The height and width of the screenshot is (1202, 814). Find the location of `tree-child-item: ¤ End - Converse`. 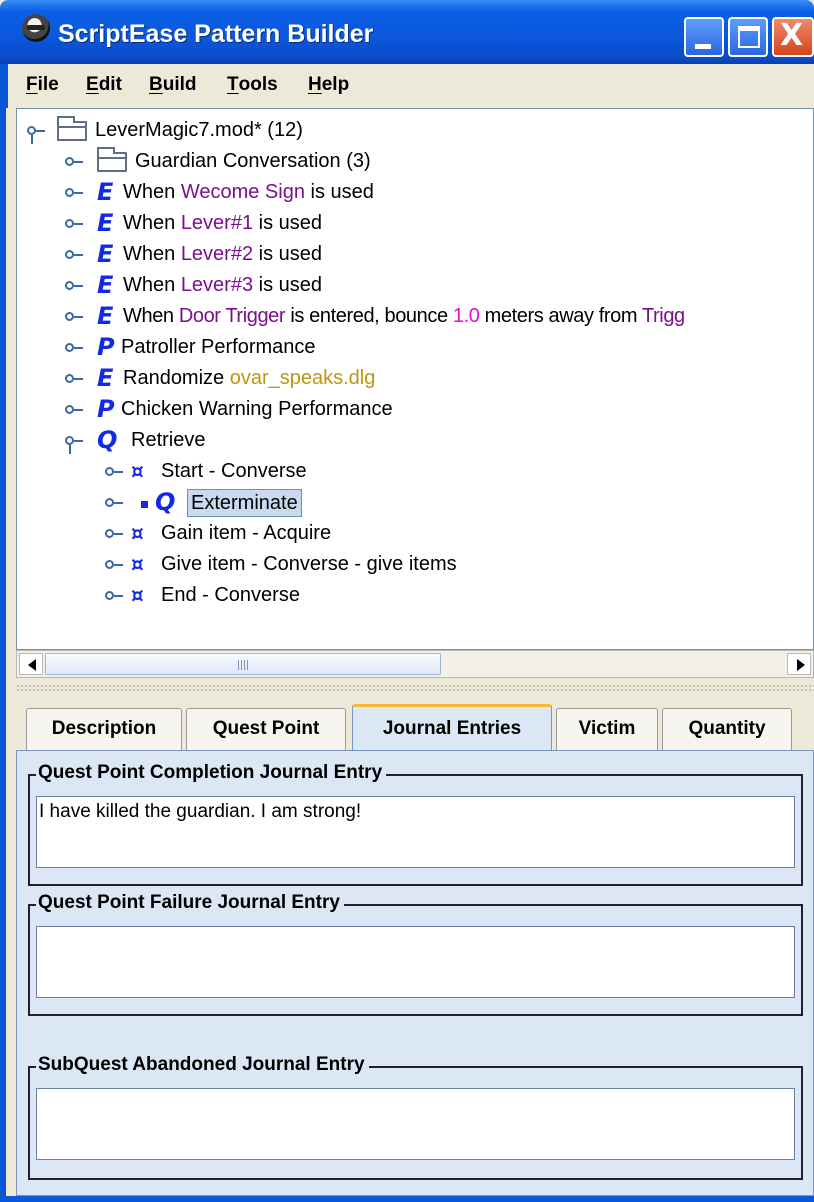

tree-child-item: ¤ End - Converse is located at coordinates (412, 595).